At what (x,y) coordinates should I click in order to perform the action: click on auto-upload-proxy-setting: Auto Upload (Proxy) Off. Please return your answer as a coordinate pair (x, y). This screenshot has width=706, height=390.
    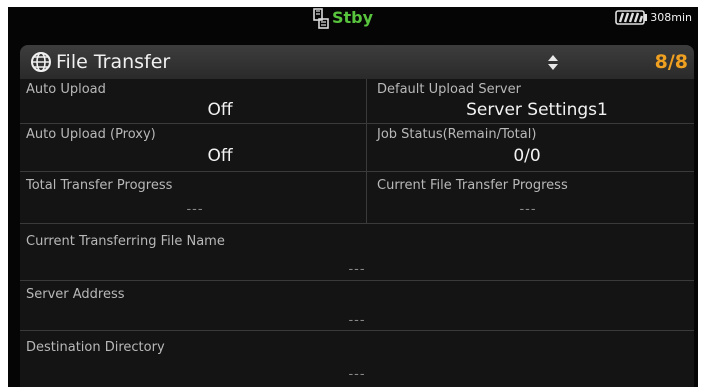
    Looking at the image, I should click on (193, 148).